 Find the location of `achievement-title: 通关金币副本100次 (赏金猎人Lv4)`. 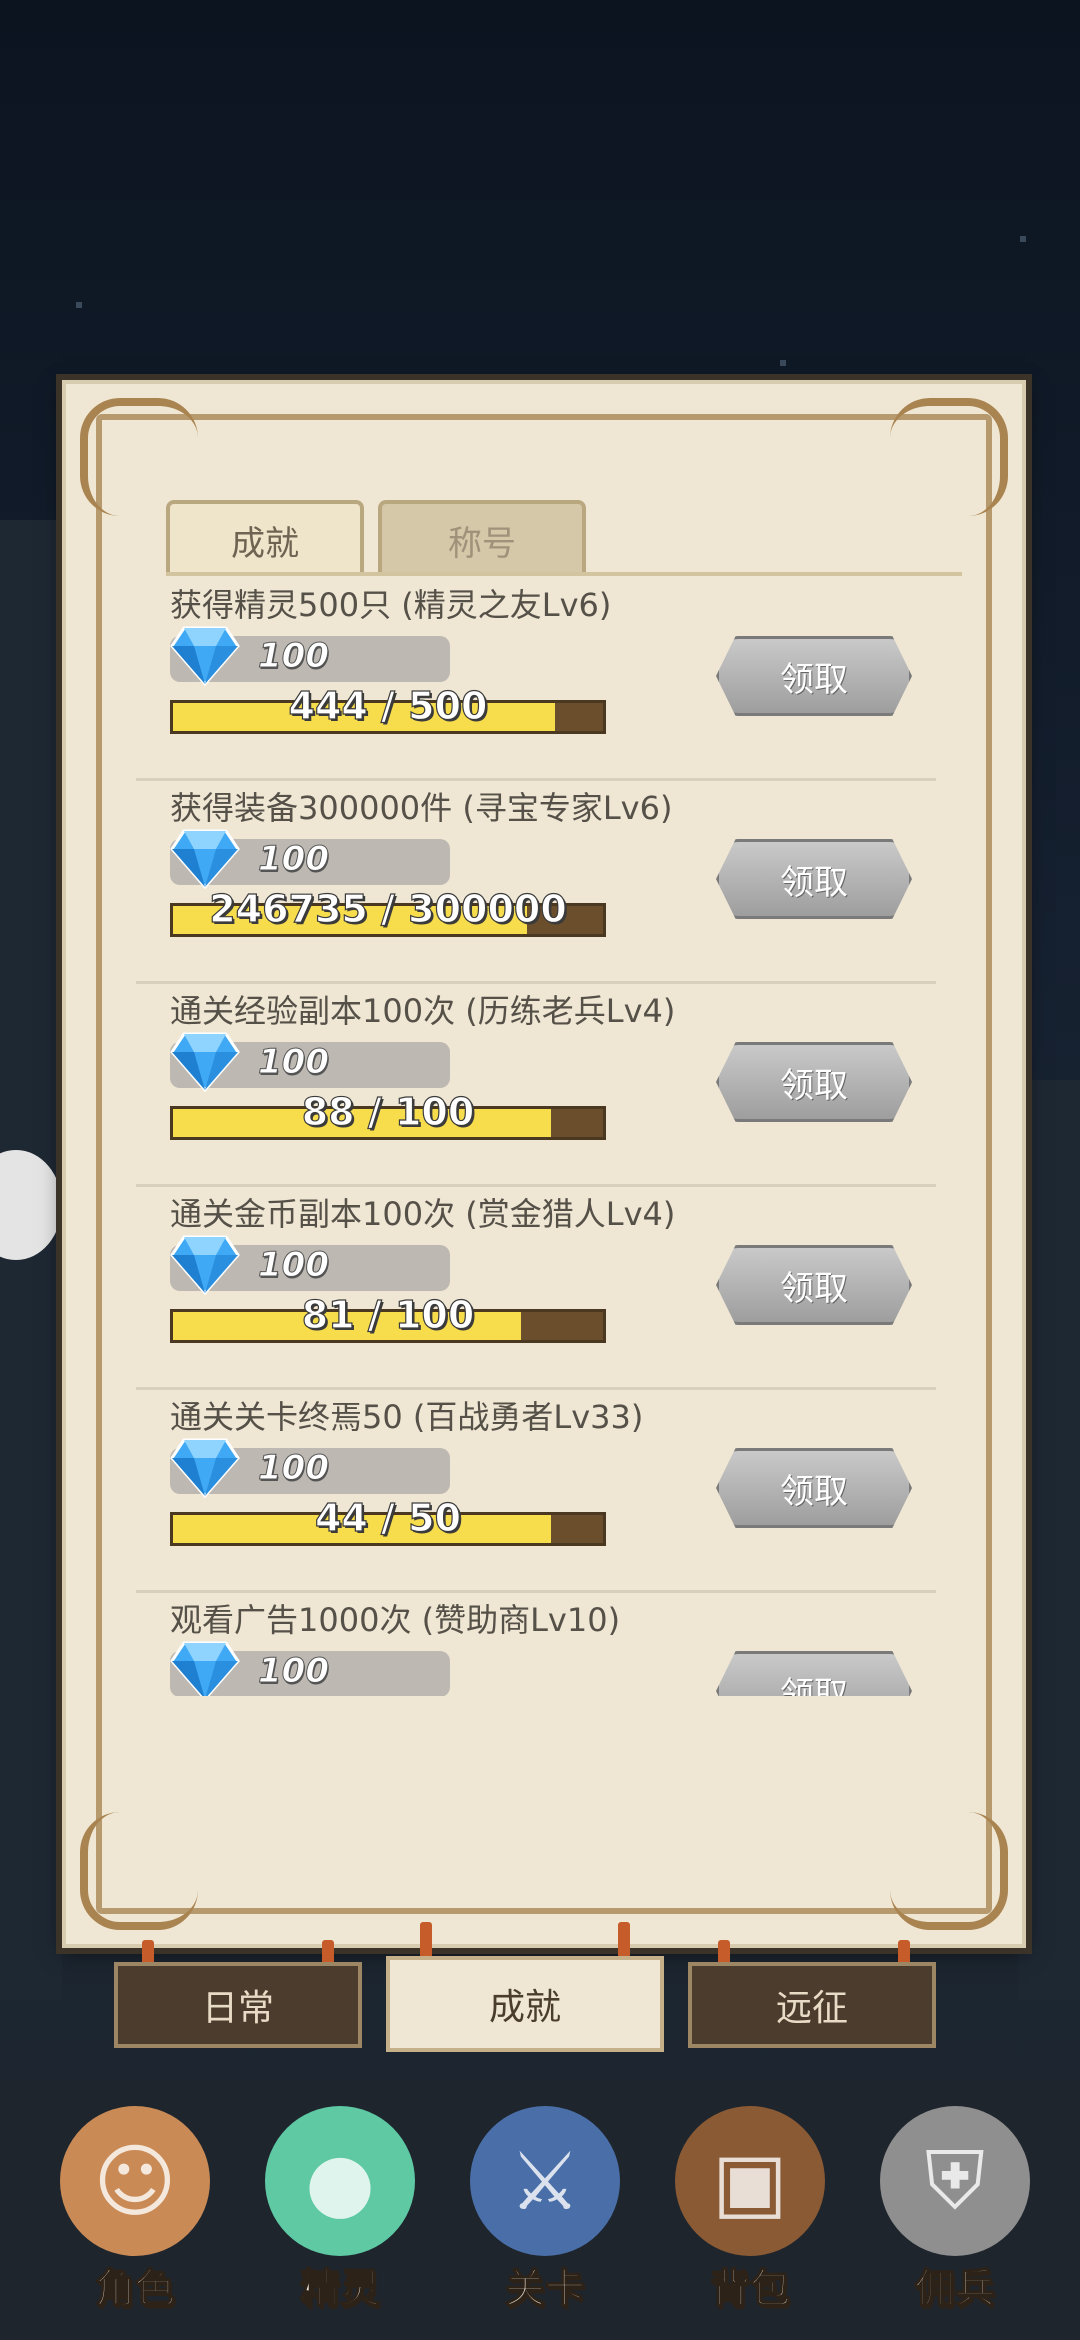

achievement-title: 通关金币副本100次 (赏金猎人Lv4) is located at coordinates (423, 1214).